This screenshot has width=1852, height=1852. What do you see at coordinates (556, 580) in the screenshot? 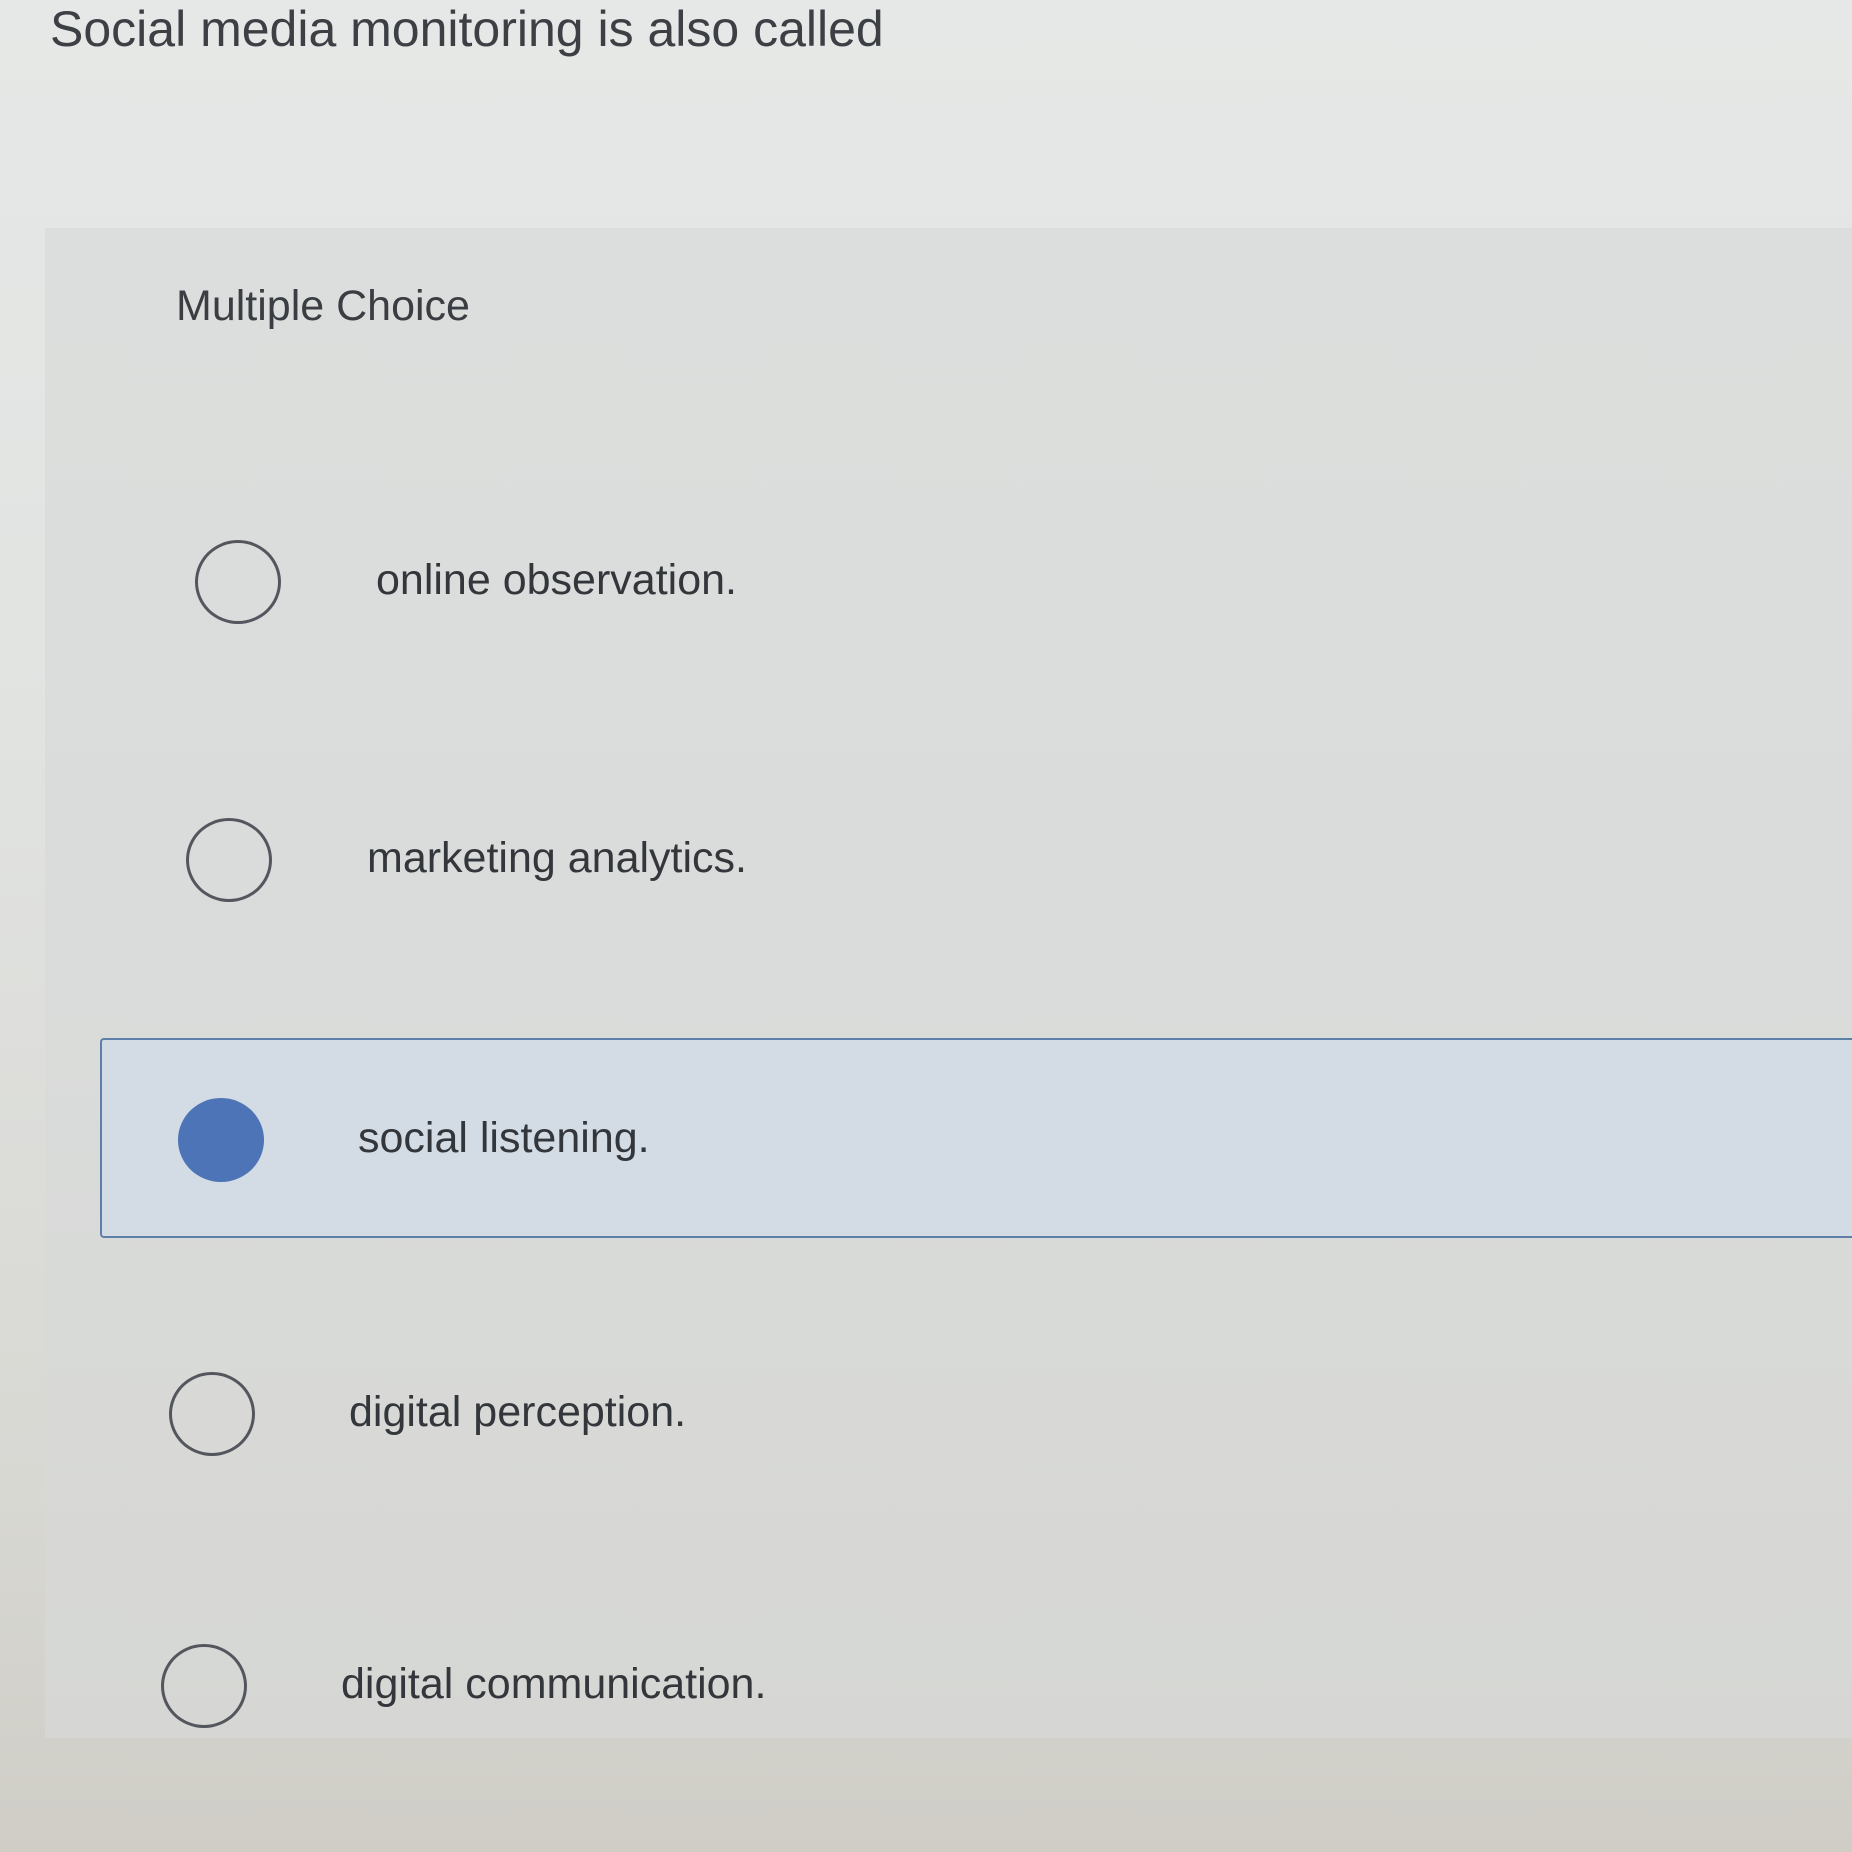
I see `option-label: online observation.` at bounding box center [556, 580].